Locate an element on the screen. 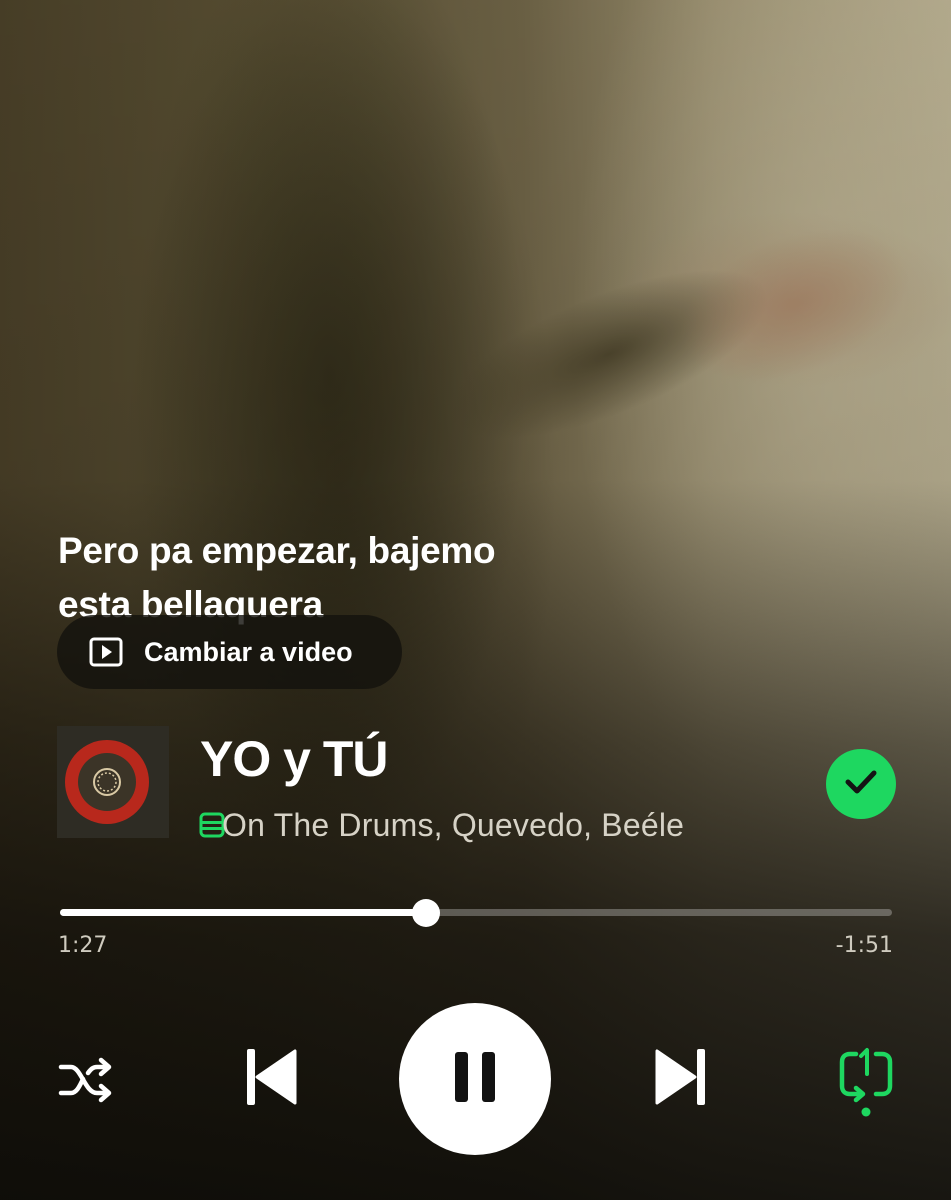 This screenshot has width=951, height=1200. previous-track-button is located at coordinates (271, 1079).